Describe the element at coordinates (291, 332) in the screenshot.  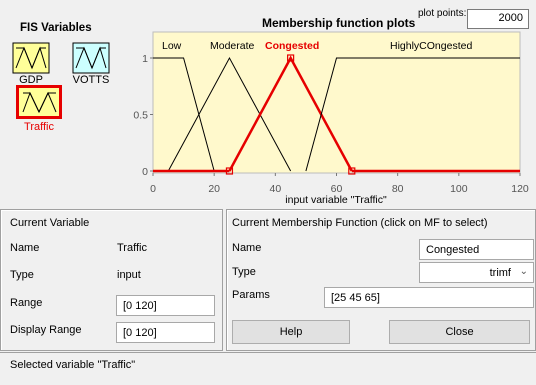
I see `help-button: Help` at that location.